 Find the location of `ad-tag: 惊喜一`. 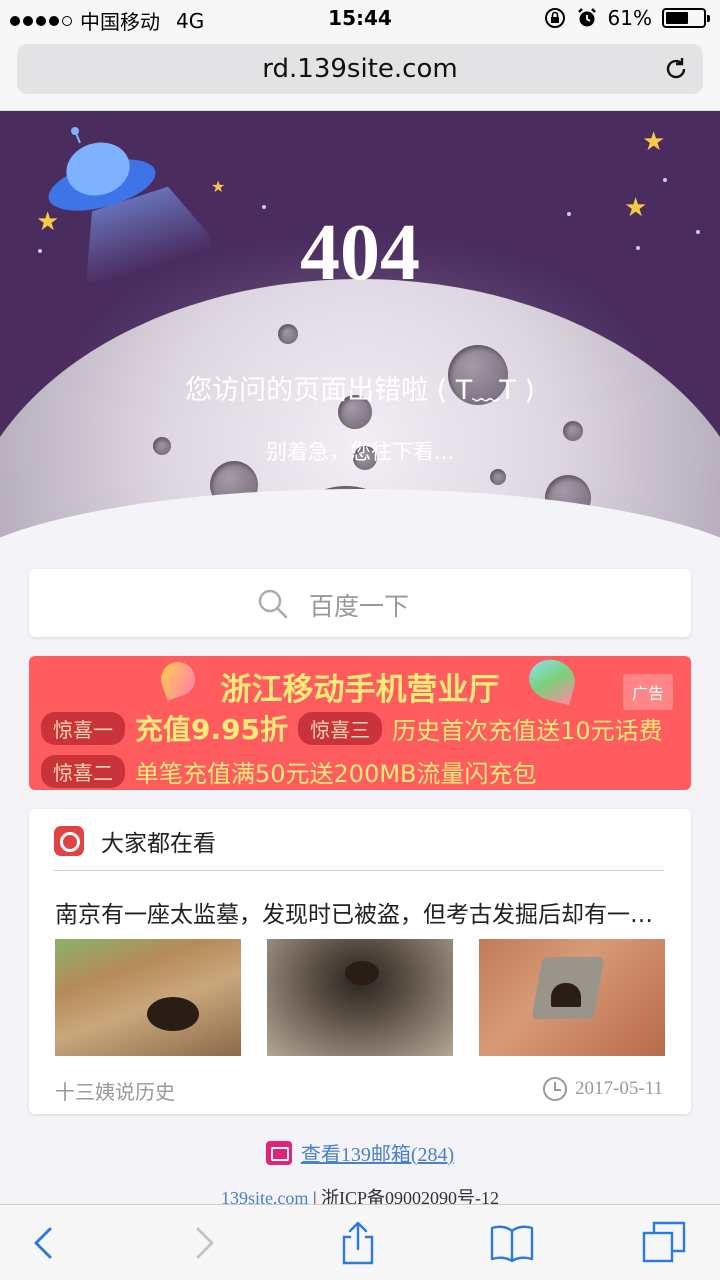

ad-tag: 惊喜一 is located at coordinates (83, 728).